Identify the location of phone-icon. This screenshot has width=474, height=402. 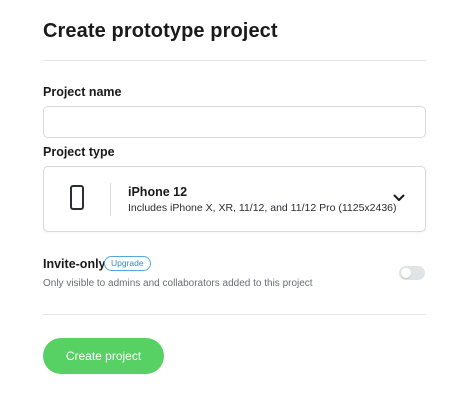
(77, 197).